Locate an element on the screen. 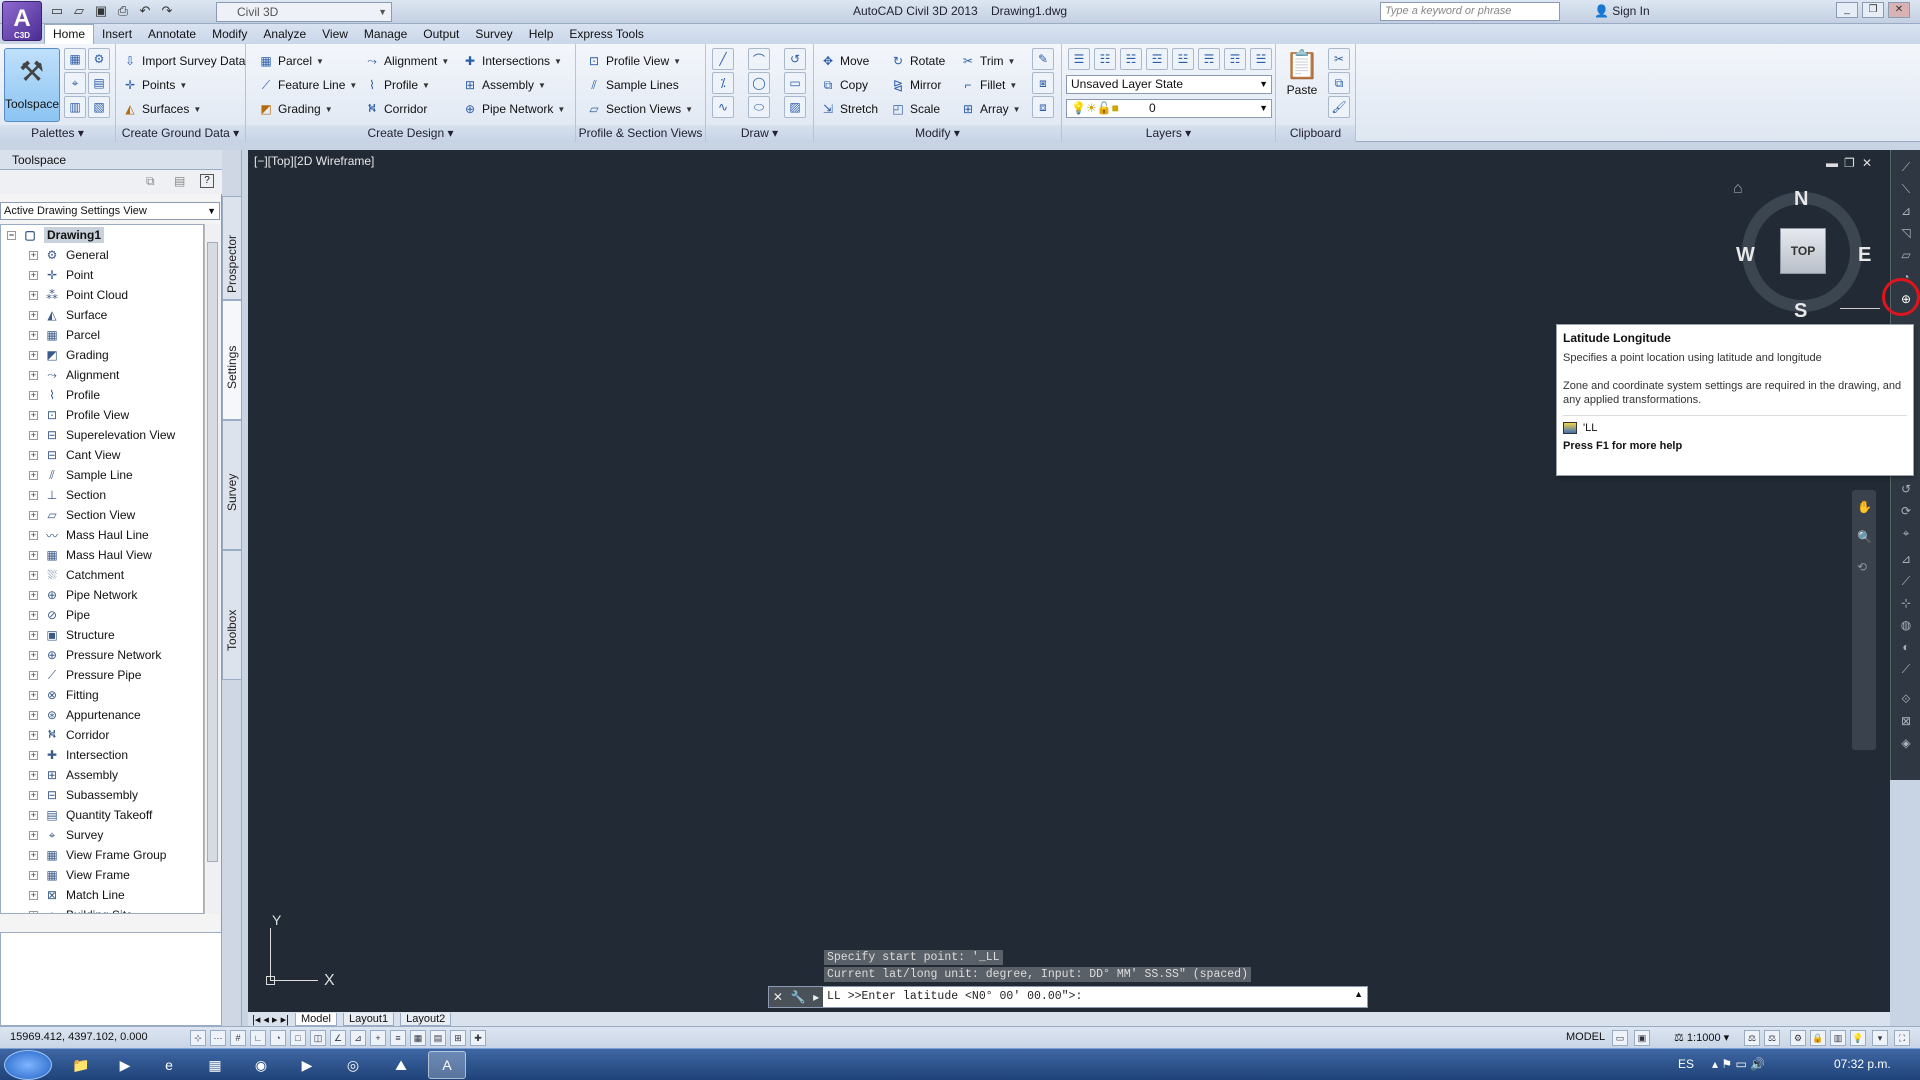  layer-match-icon: ☷ is located at coordinates (1105, 59).